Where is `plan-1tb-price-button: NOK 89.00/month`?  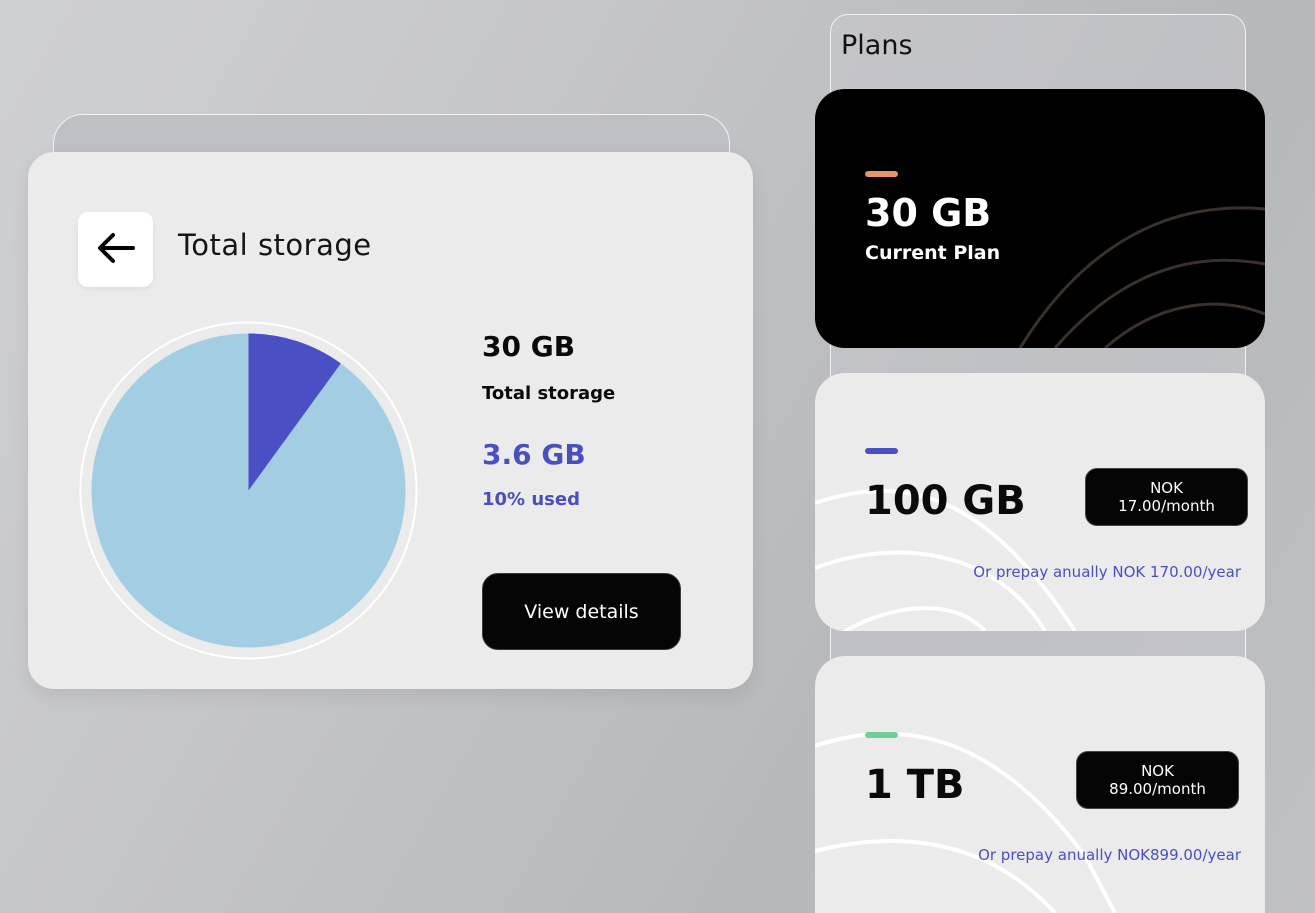 plan-1tb-price-button: NOK 89.00/month is located at coordinates (1157, 780).